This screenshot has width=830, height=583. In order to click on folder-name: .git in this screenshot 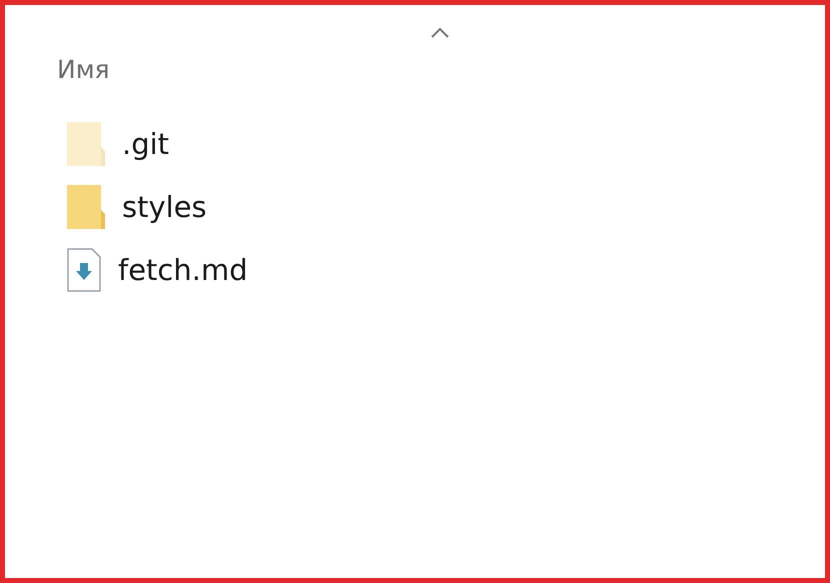, I will do `click(146, 144)`.